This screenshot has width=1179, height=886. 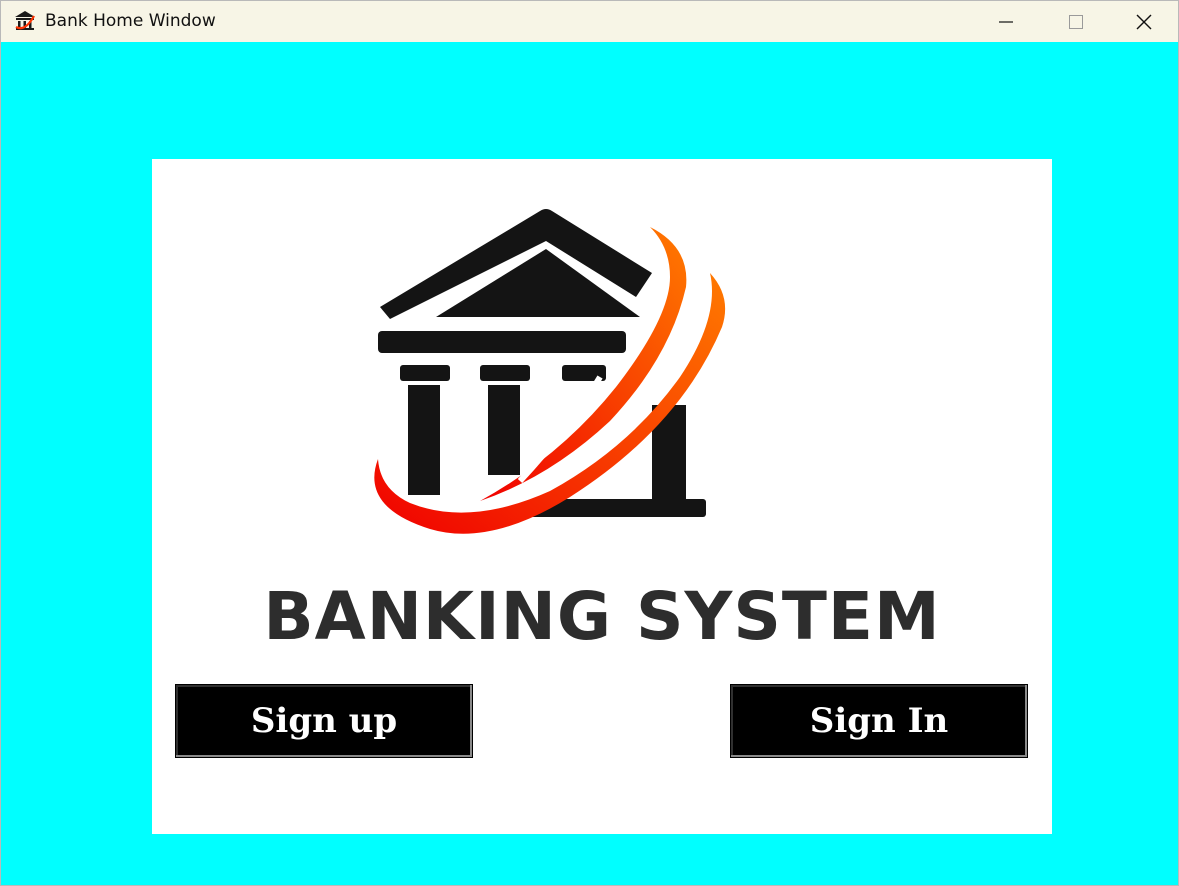 I want to click on sign-in-button: Sign In, so click(x=879, y=721).